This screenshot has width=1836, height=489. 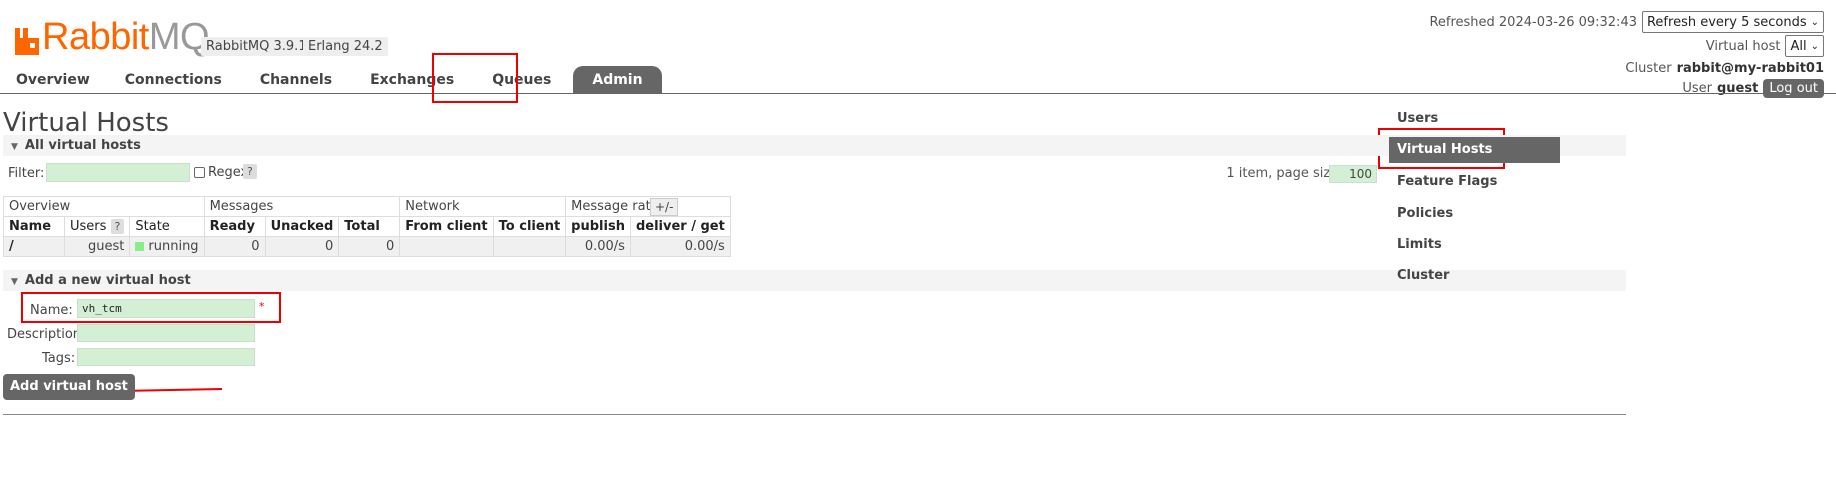 What do you see at coordinates (529, 226) in the screenshot?
I see `col-to-client: To client` at bounding box center [529, 226].